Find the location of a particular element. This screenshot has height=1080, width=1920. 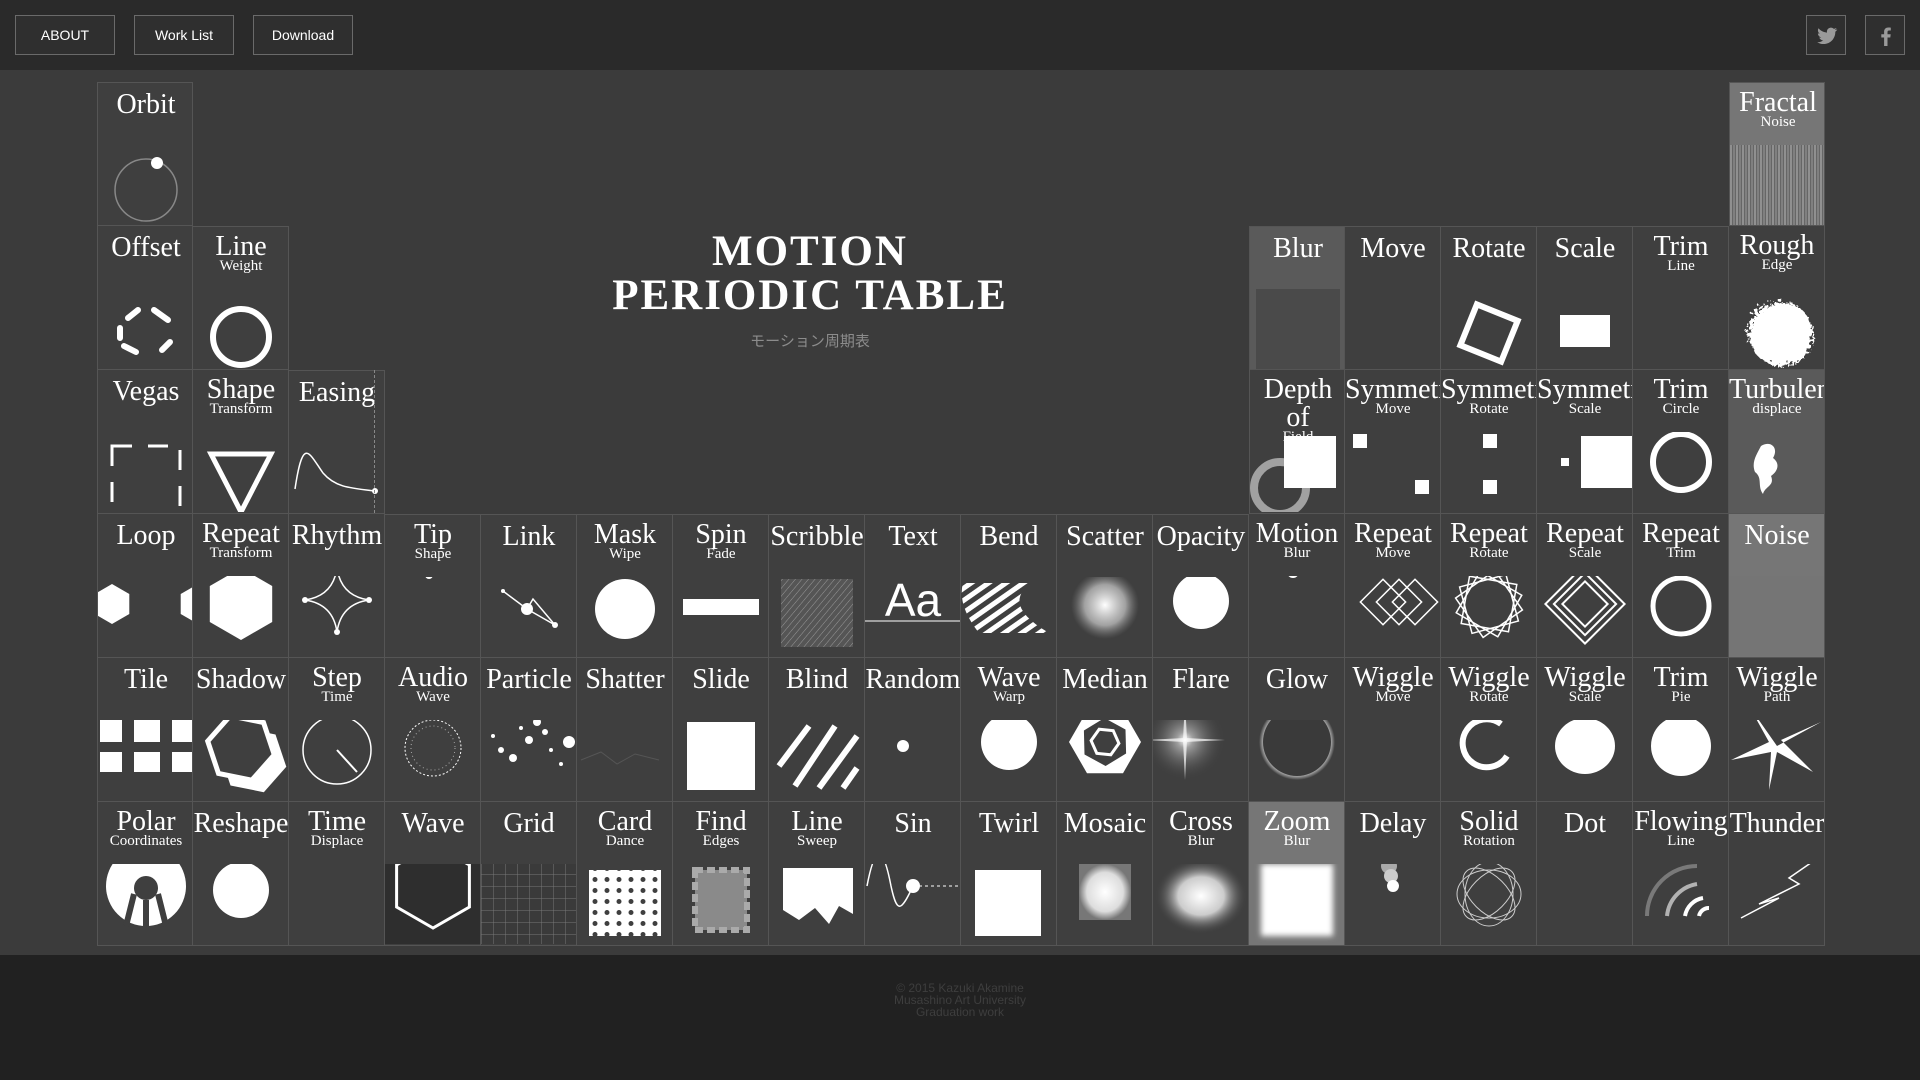

work-list-button: Work List is located at coordinates (184, 35).